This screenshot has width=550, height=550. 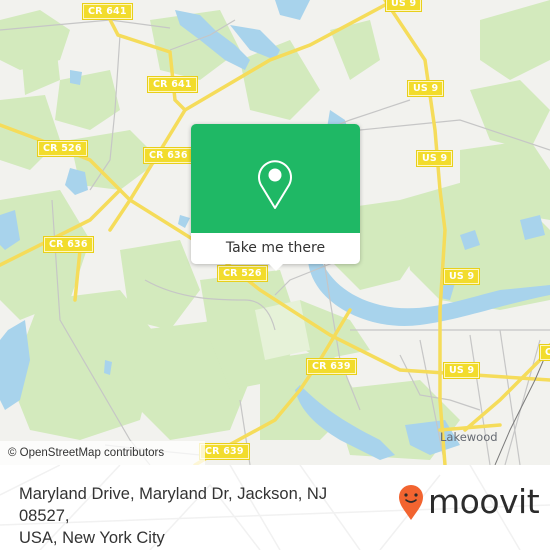 What do you see at coordinates (282, 330) in the screenshot?
I see `park-area` at bounding box center [282, 330].